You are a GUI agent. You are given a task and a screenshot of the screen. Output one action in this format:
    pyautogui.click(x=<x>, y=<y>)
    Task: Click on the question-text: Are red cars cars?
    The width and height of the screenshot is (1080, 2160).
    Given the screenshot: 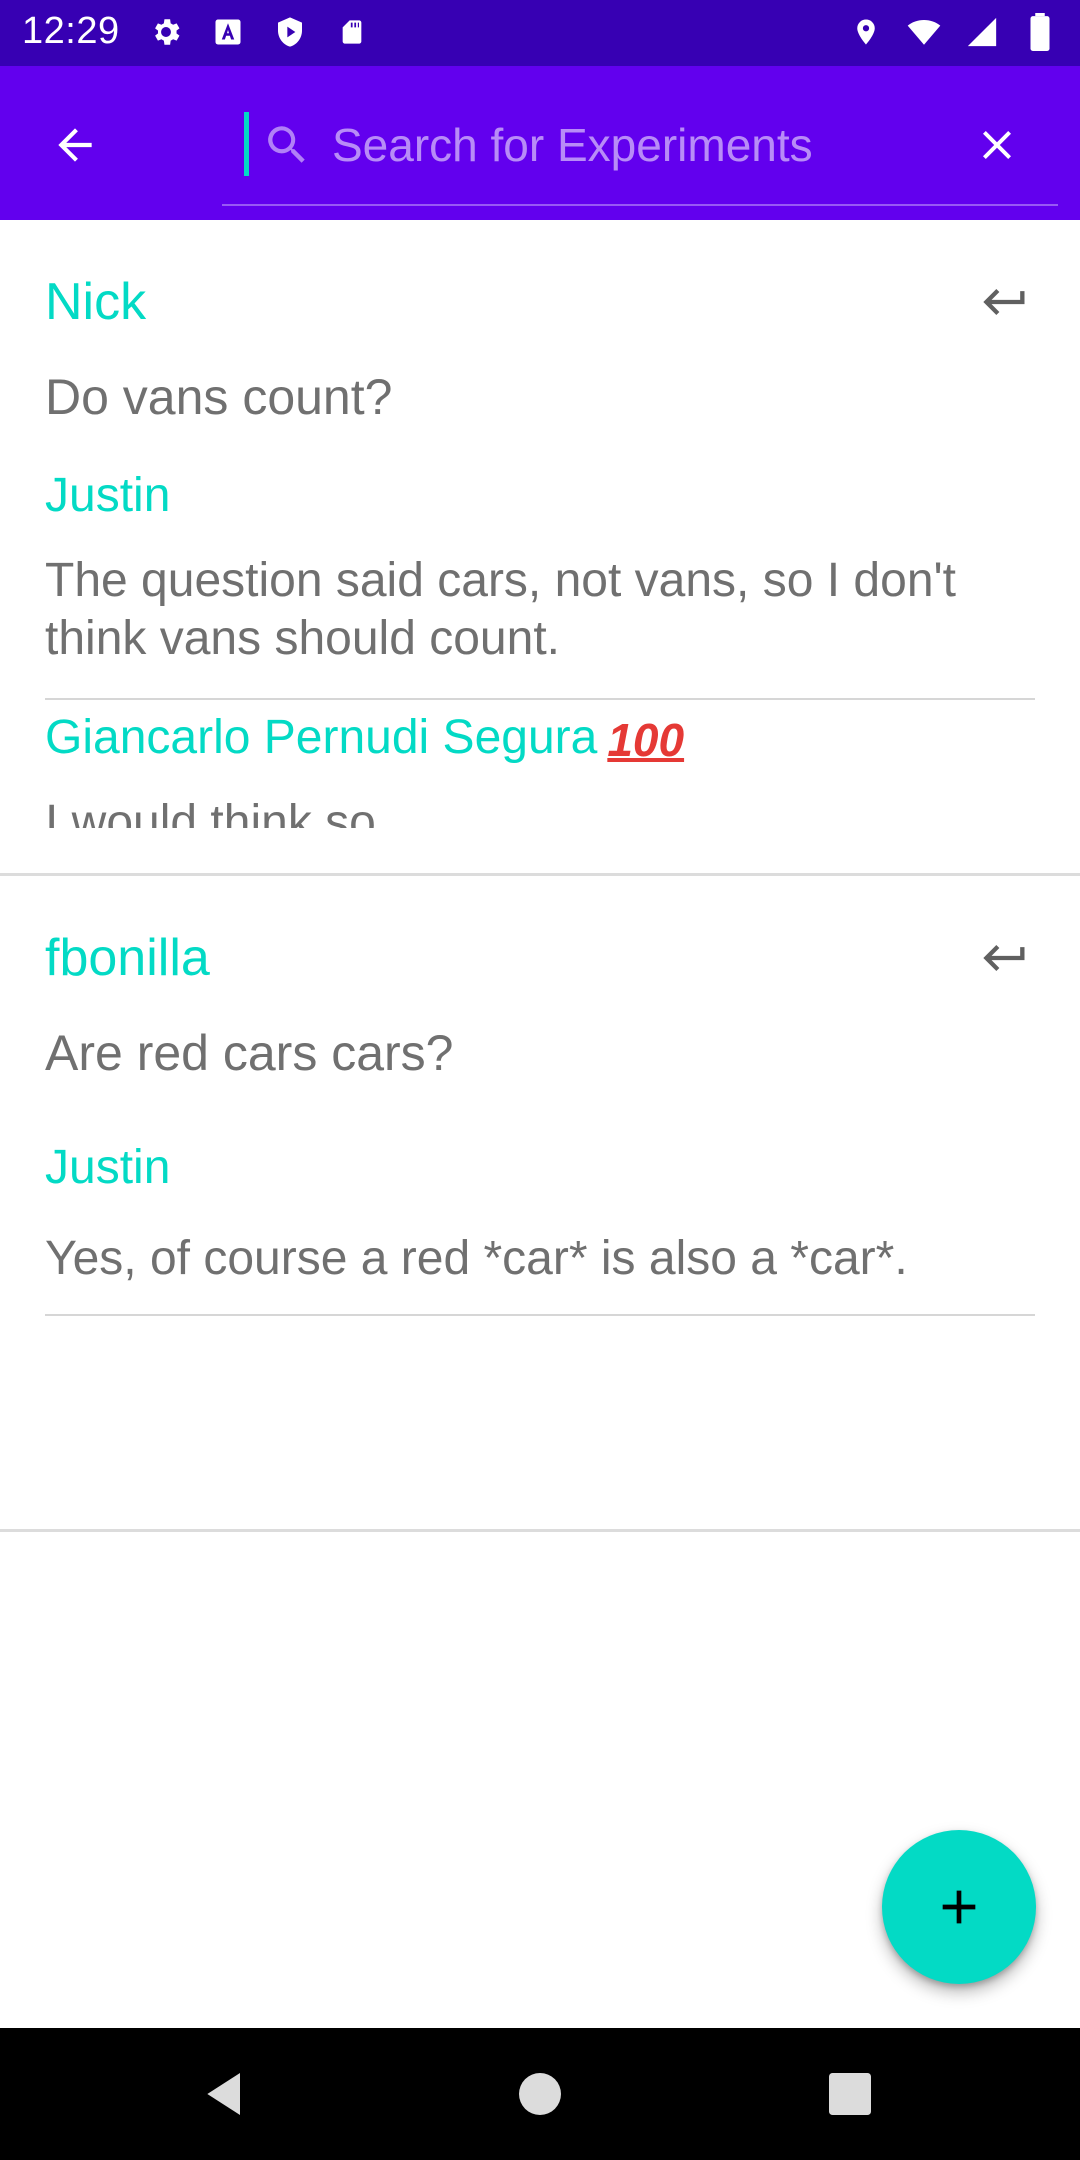 What is the action you would take?
    pyautogui.click(x=249, y=1053)
    